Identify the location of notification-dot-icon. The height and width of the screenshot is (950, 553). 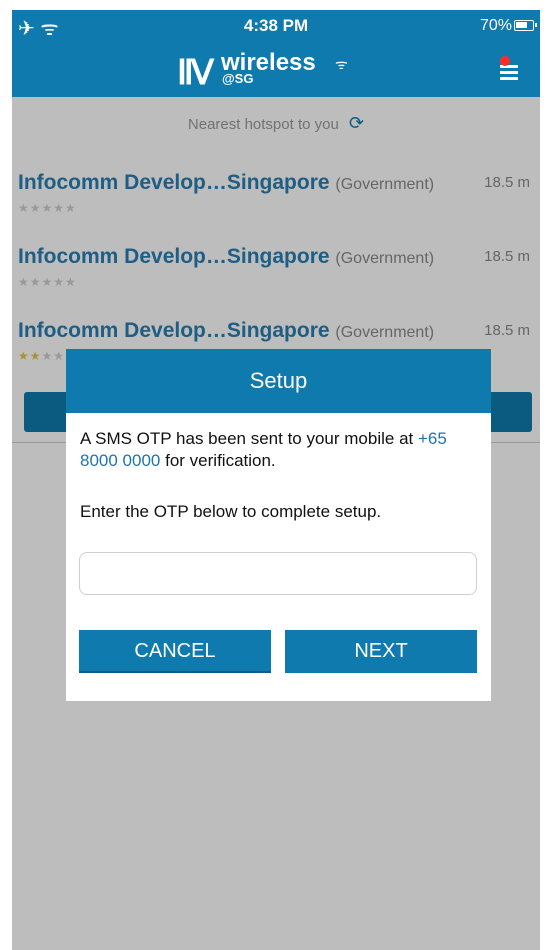
(505, 61).